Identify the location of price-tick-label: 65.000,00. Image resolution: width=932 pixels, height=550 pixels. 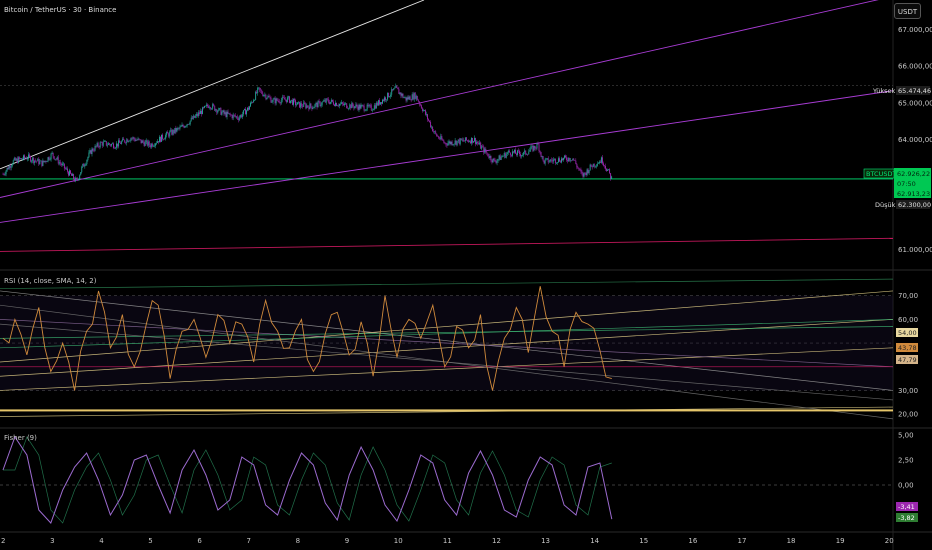
(915, 103).